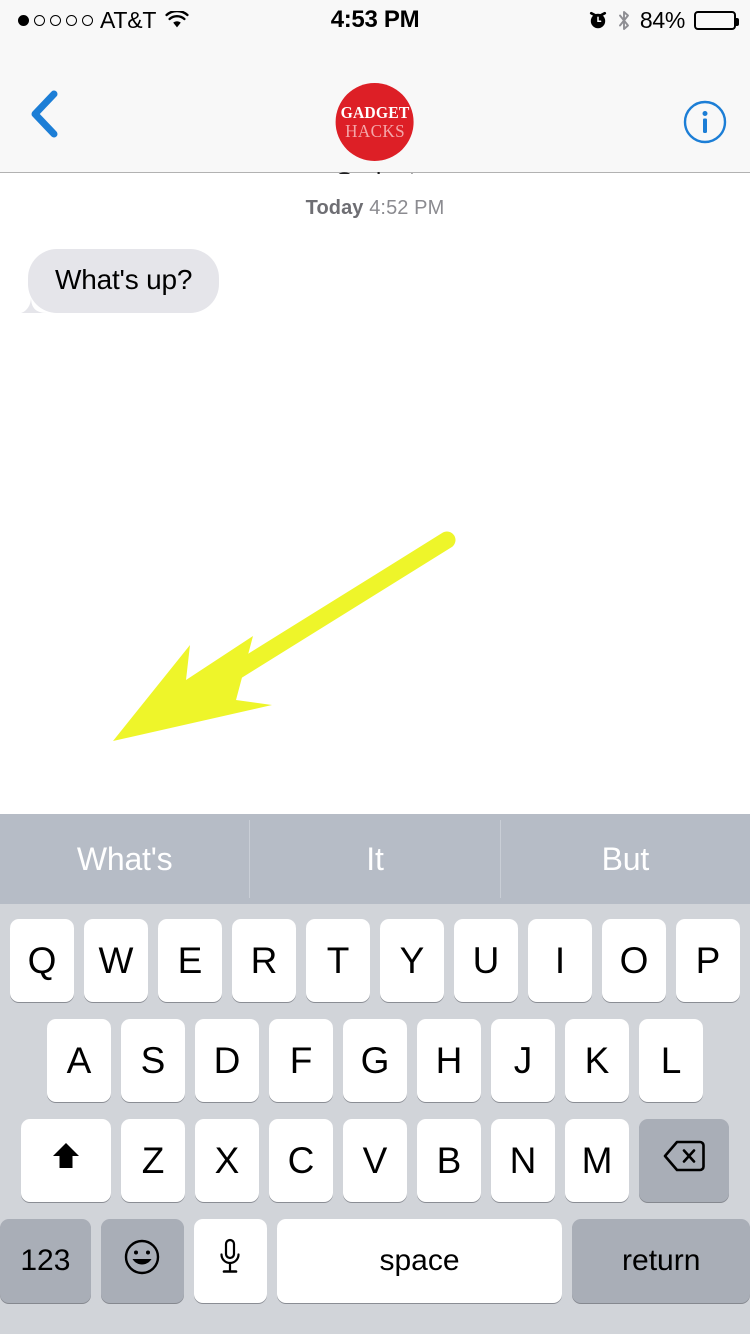 The image size is (750, 1334). I want to click on prediction-0: What's, so click(124, 859).